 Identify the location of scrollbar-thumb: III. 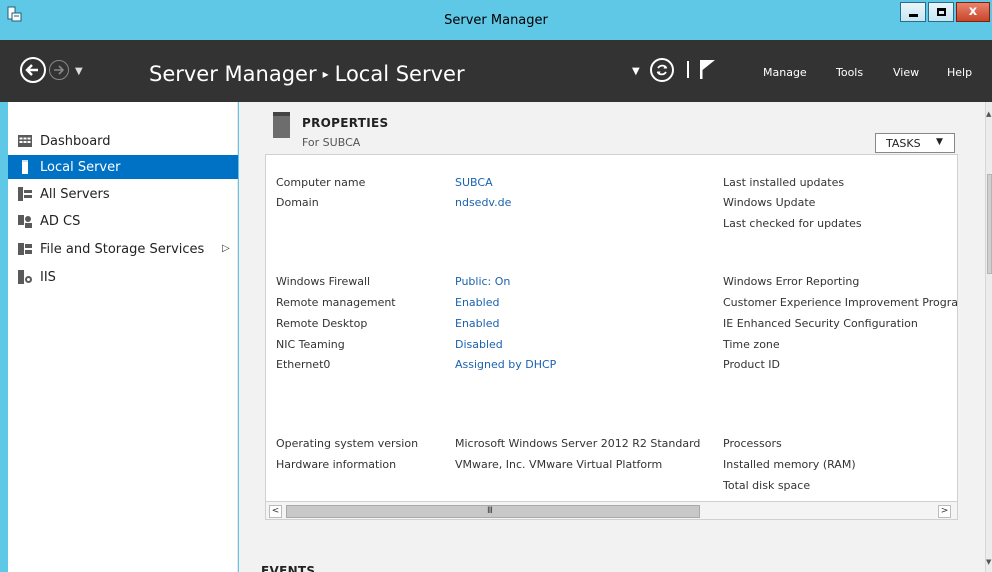
(493, 511).